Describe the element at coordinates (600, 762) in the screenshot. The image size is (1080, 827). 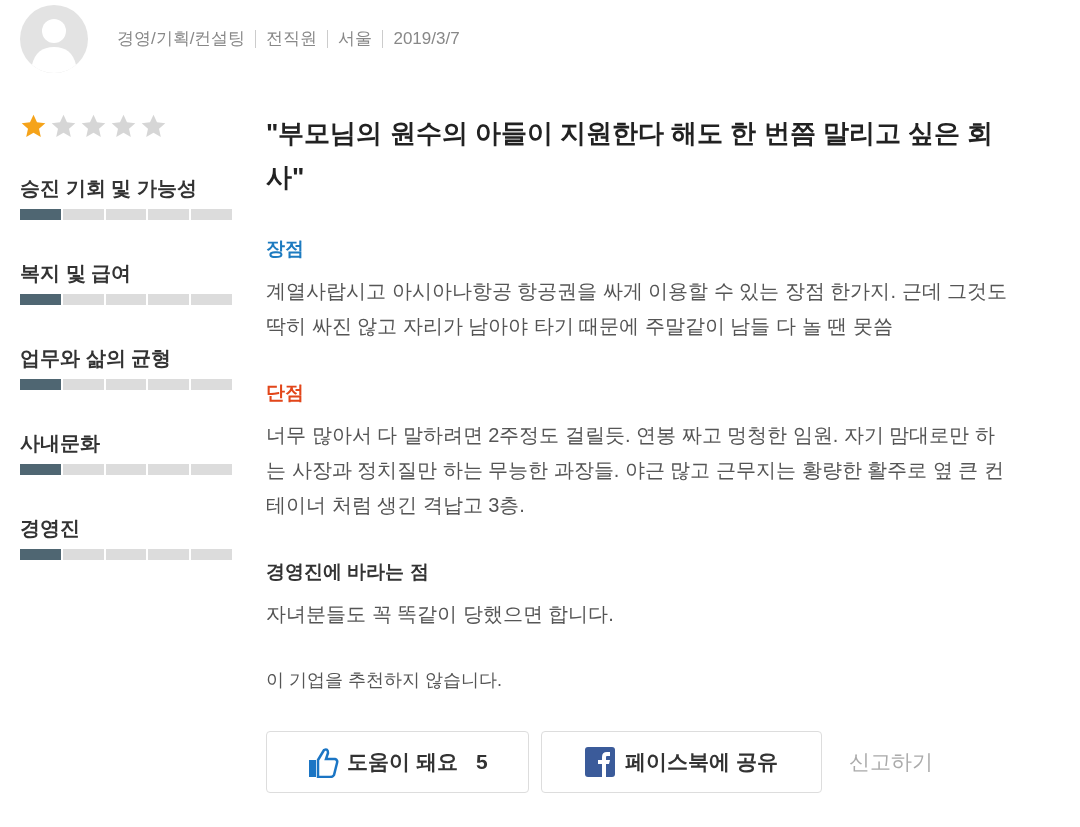
I see `social-logo-icon` at that location.